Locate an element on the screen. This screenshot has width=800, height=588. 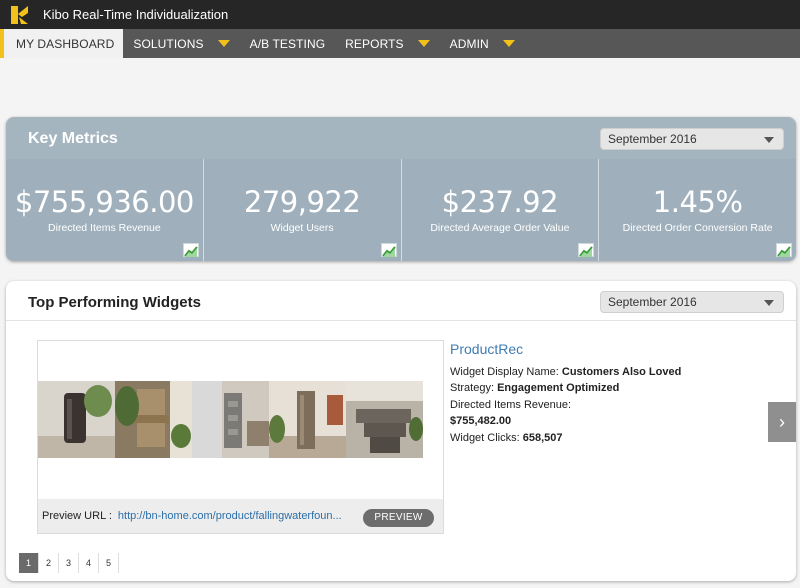
product-image-strip is located at coordinates (230, 419).